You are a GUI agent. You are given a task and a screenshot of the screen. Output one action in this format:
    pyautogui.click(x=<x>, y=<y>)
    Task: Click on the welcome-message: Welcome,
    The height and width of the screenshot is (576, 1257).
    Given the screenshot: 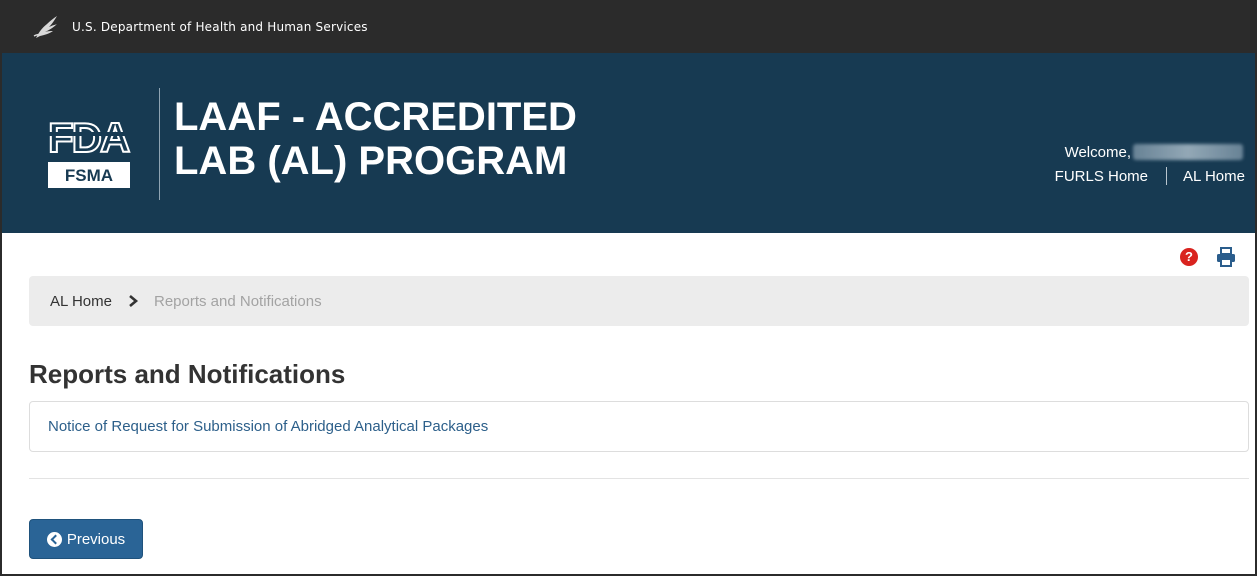 What is the action you would take?
    pyautogui.click(x=1154, y=152)
    